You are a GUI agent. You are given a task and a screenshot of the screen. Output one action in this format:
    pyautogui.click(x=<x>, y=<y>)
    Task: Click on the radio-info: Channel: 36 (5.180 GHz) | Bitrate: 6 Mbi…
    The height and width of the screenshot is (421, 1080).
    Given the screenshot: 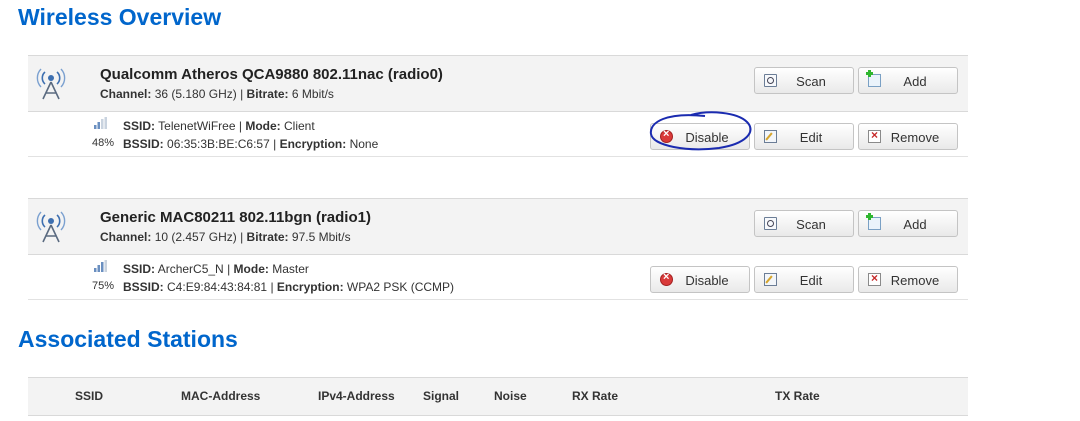 What is the action you would take?
    pyautogui.click(x=217, y=94)
    